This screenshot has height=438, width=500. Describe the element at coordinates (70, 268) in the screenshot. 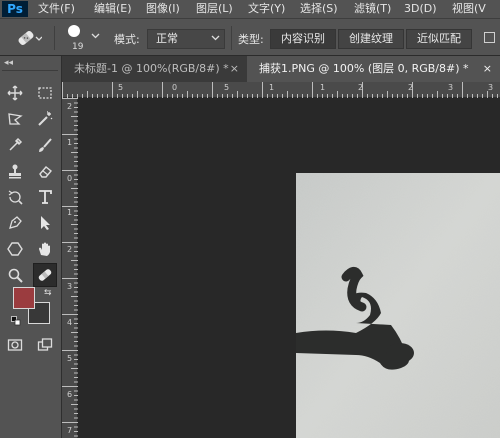

I see `vertical-ruler: 2 1 0 1 2 3 4 5 6 7` at that location.